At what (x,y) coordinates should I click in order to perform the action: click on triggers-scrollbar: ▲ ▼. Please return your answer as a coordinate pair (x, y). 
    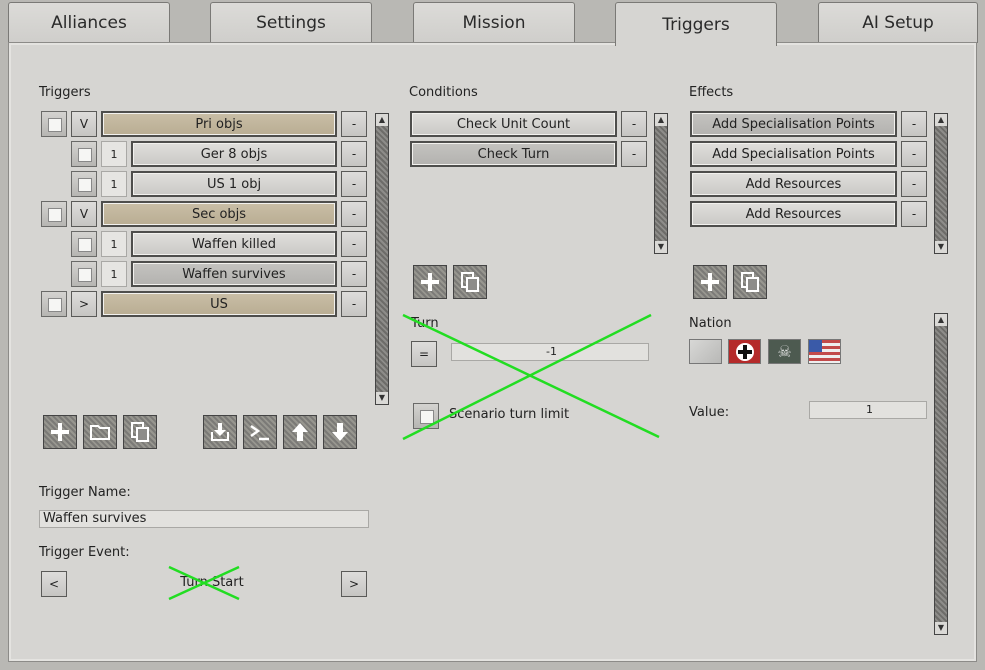
    Looking at the image, I should click on (382, 259).